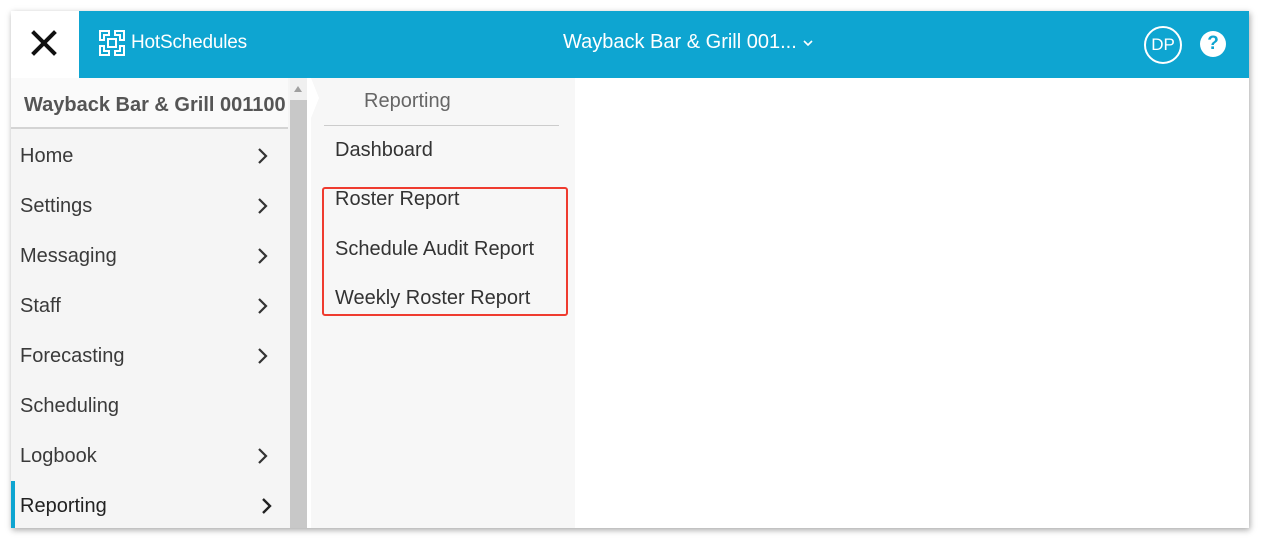 The width and height of the screenshot is (1268, 548). I want to click on scroll-up-button, so click(298, 89).